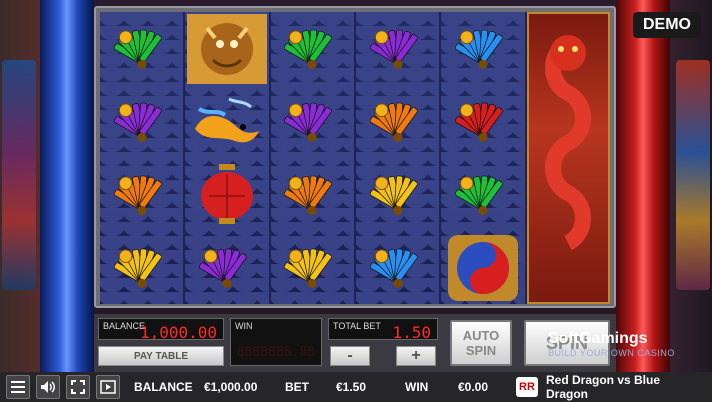 The height and width of the screenshot is (402, 712). Describe the element at coordinates (416, 356) in the screenshot. I see `bet-plus-button: +` at that location.